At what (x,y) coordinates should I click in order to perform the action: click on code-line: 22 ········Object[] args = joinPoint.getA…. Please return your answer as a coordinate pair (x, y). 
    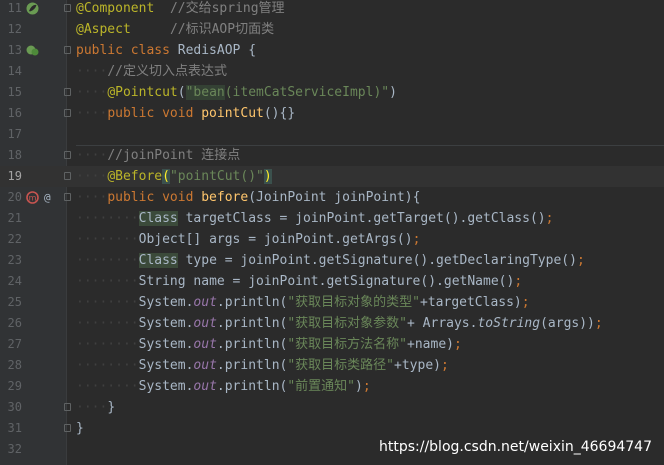
    Looking at the image, I should click on (332, 239).